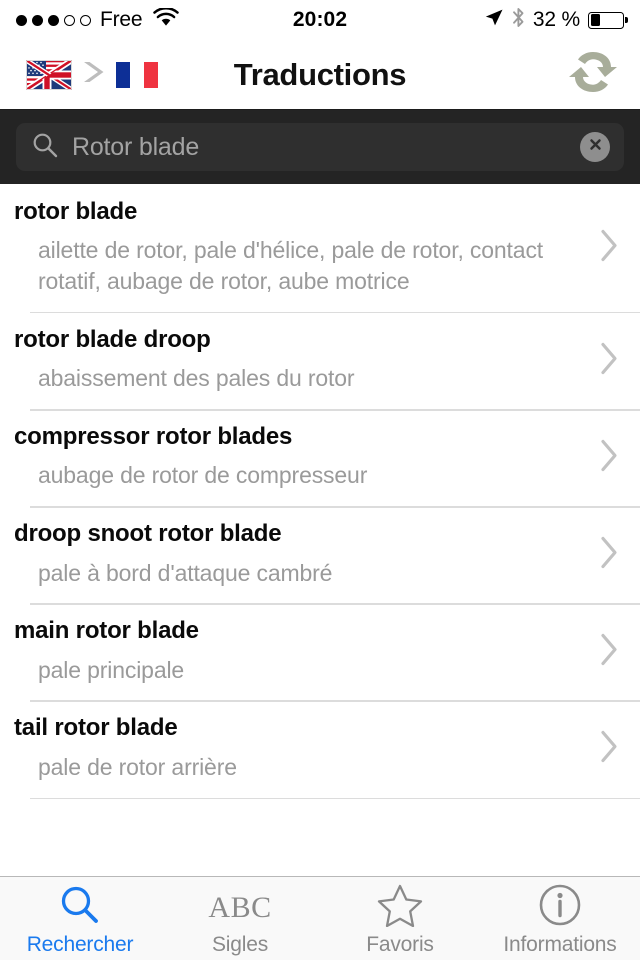  What do you see at coordinates (606, 20) in the screenshot?
I see `battery-icon` at bounding box center [606, 20].